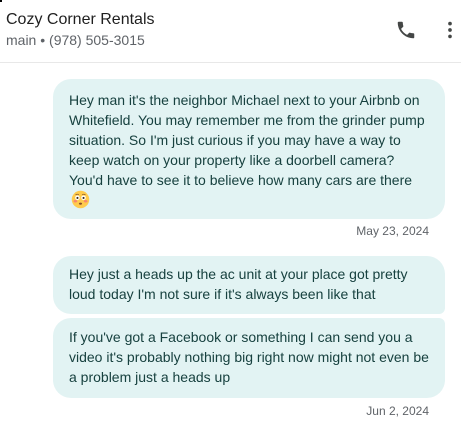 Image resolution: width=461 pixels, height=428 pixels. Describe the element at coordinates (80, 199) in the screenshot. I see `flushed-face-emoji-icon` at that location.